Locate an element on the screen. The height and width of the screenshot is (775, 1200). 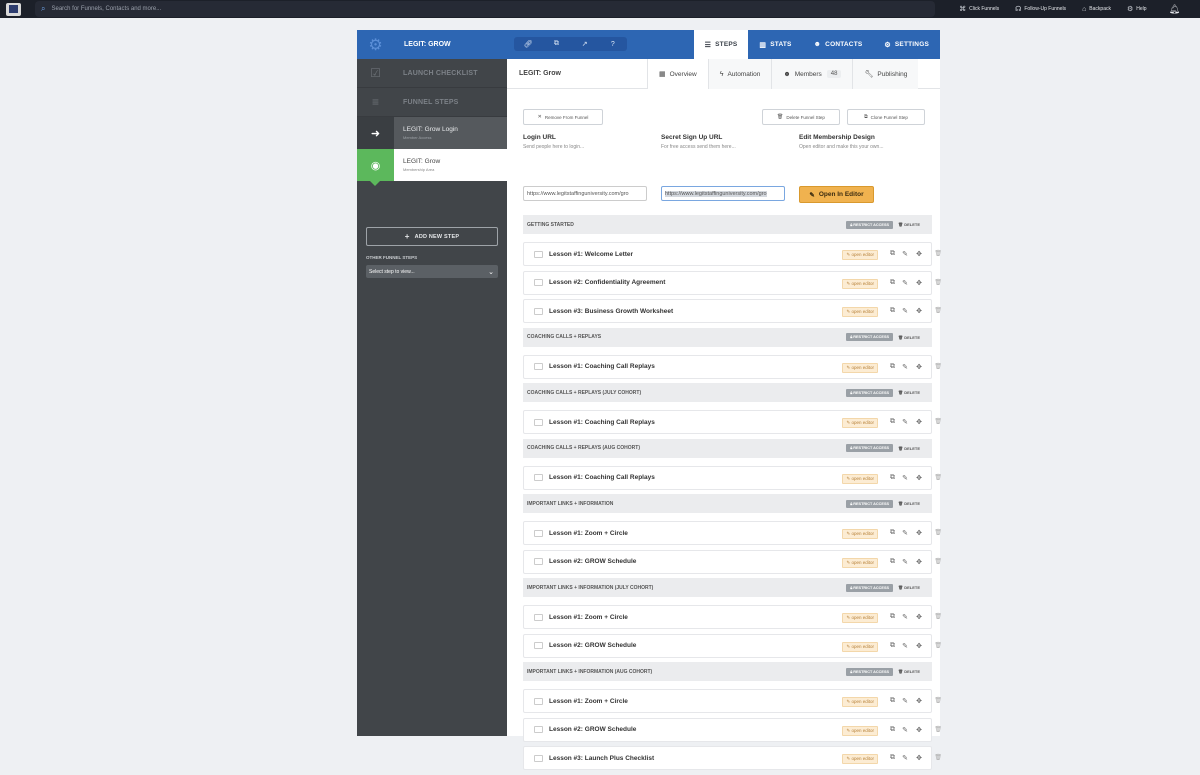
open-in-editor-button: ✎ Open In Editor is located at coordinates (836, 194).